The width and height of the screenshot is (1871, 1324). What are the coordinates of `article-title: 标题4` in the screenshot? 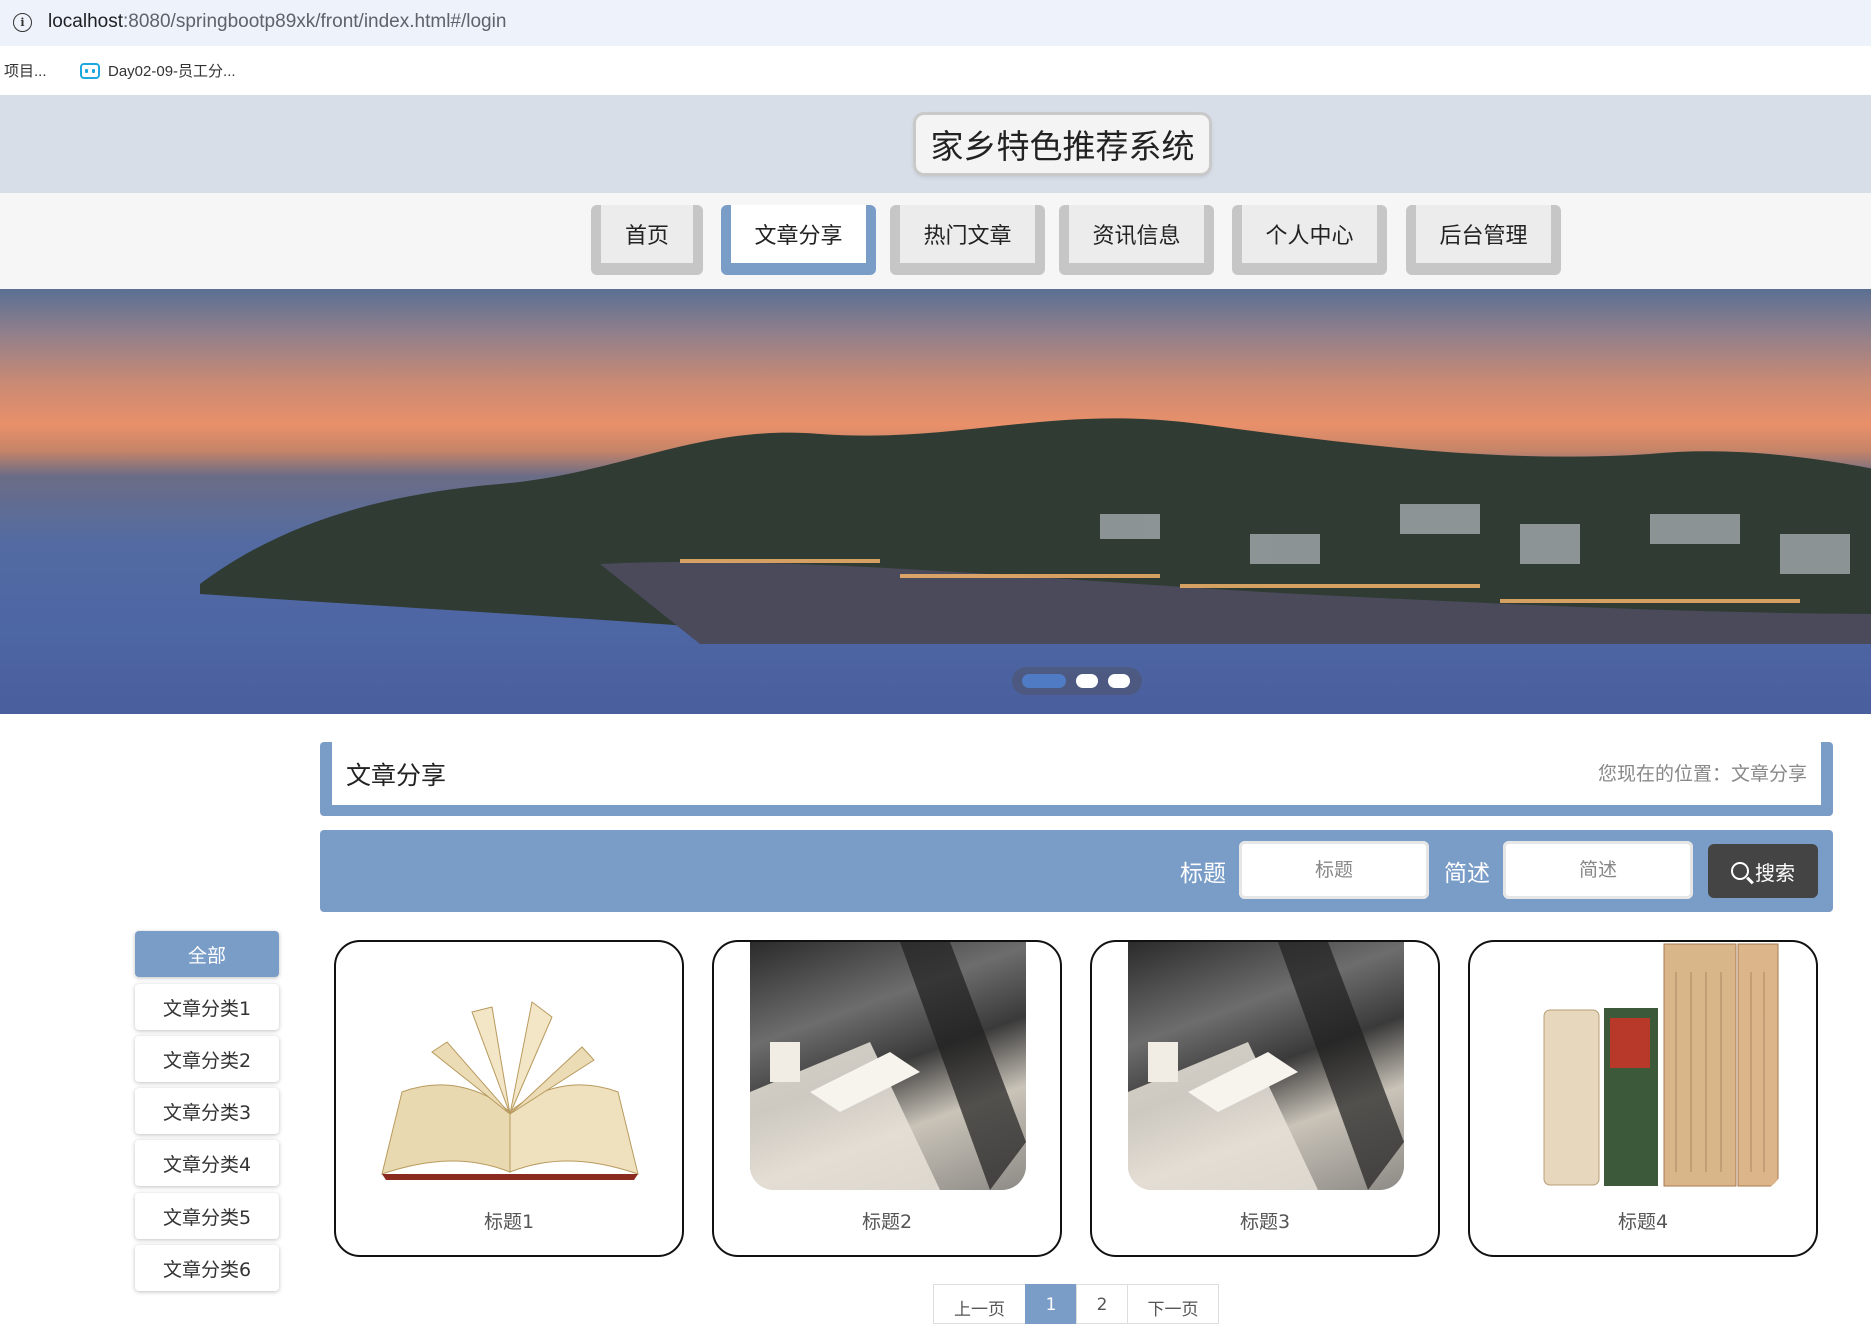 It's located at (1643, 1222).